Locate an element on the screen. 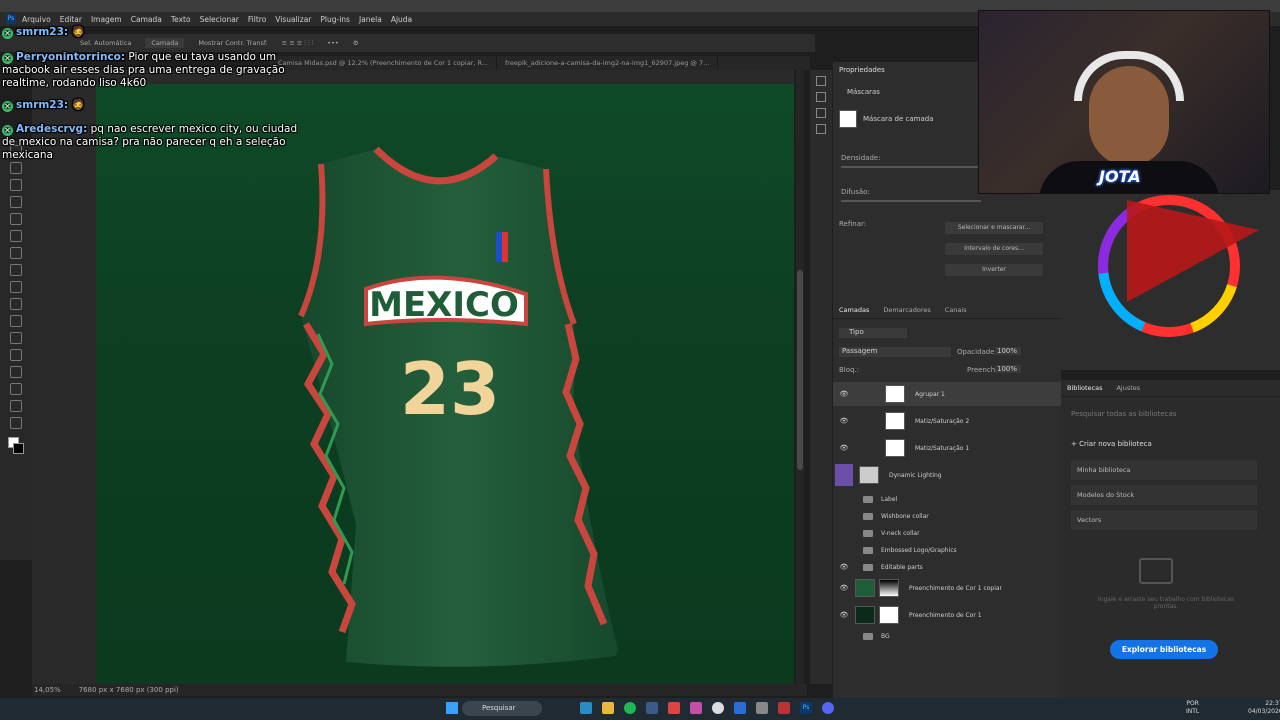 The width and height of the screenshot is (1280, 720). shape-tool-icon is located at coordinates (16, 389).